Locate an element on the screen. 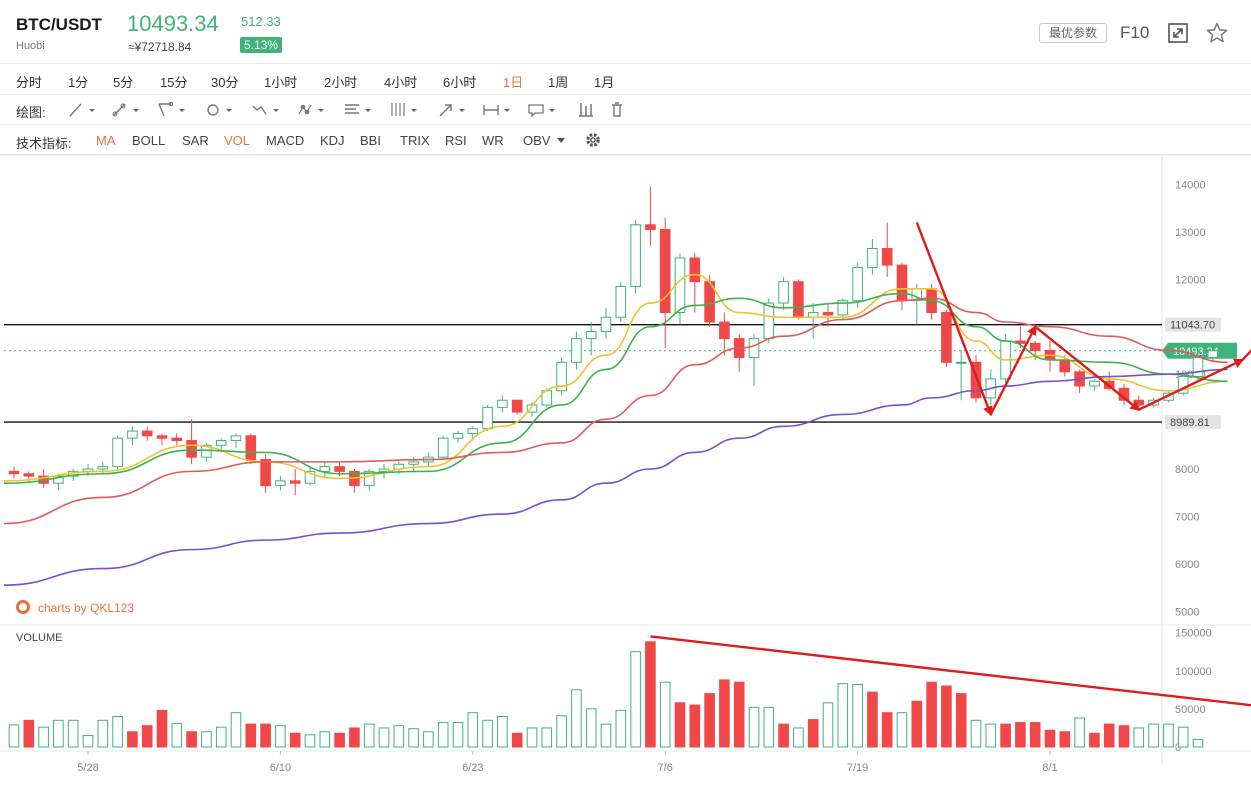 Image resolution: width=1251 pixels, height=785 pixels. price-tick-label: 13000 is located at coordinates (1190, 233).